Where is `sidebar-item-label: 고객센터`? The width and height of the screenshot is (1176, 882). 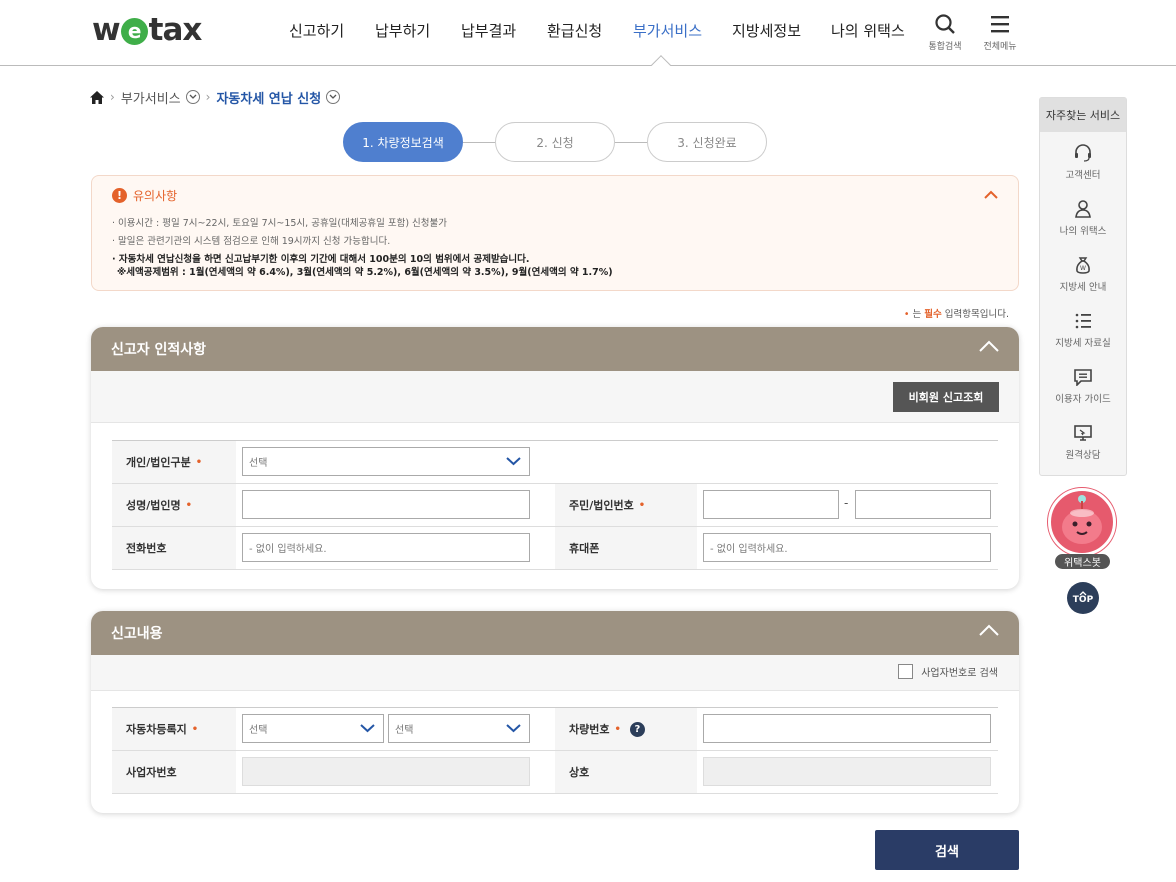
sidebar-item-label: 고객센터 is located at coordinates (1083, 175).